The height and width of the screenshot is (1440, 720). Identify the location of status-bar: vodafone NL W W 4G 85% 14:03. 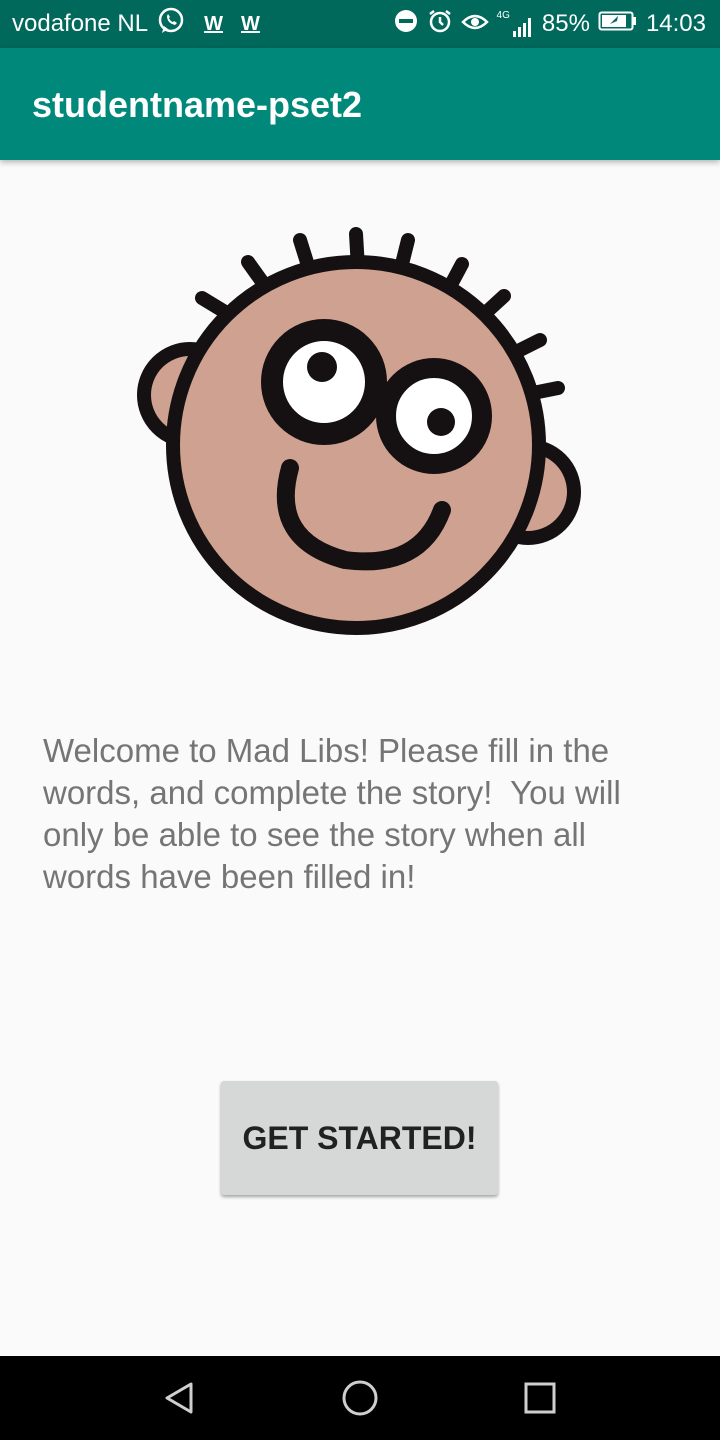
(360, 24).